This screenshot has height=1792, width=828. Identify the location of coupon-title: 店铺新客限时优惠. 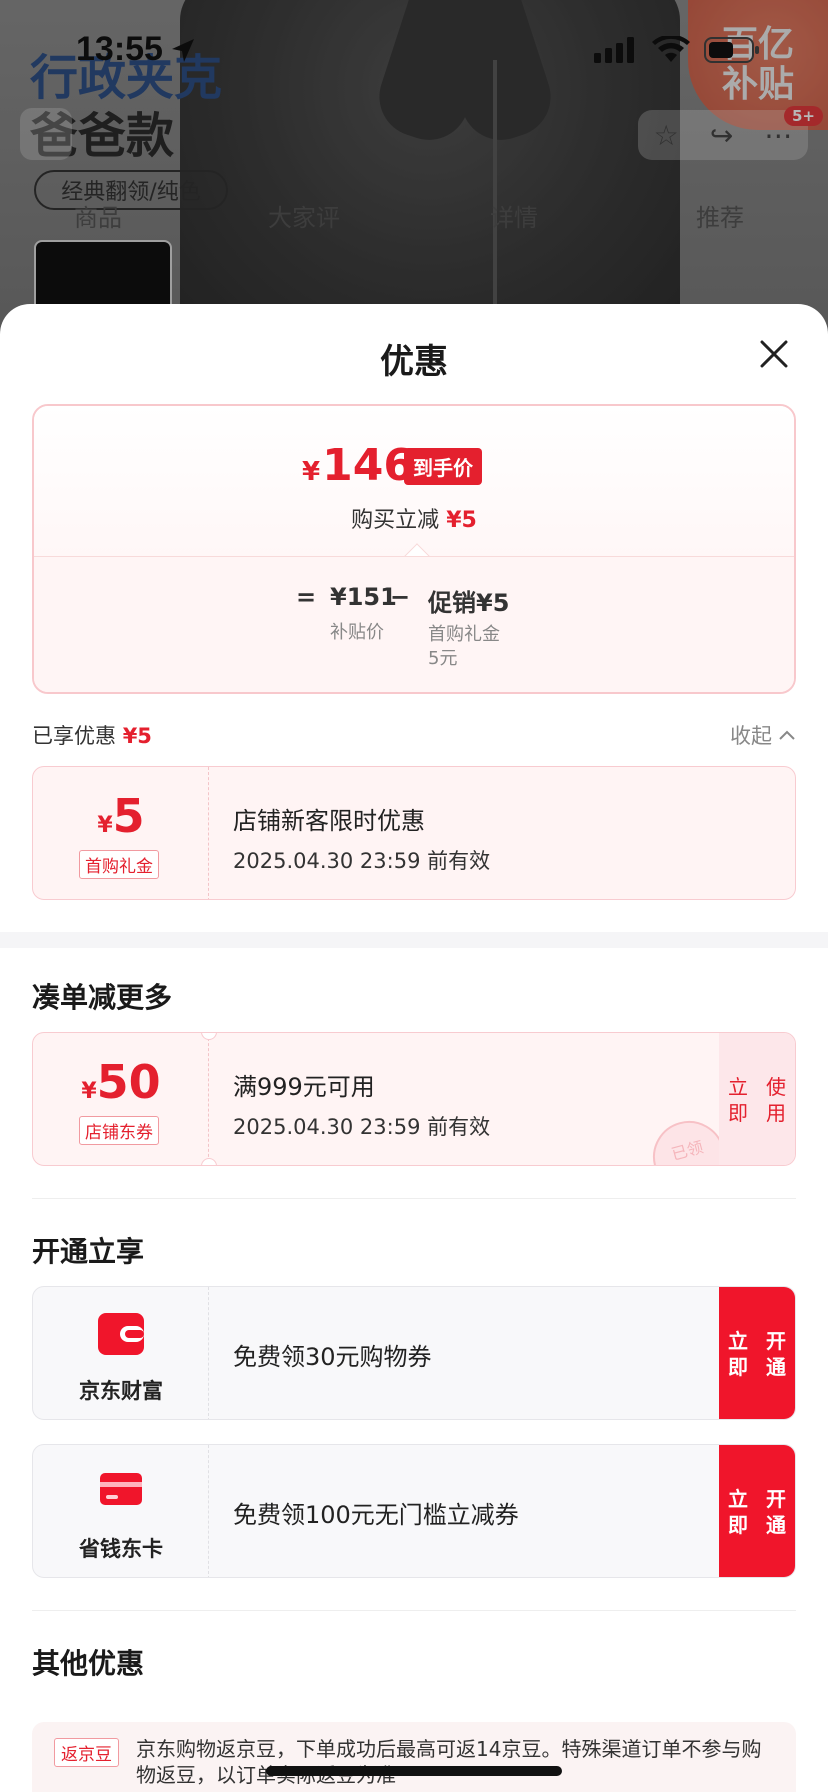
(329, 821).